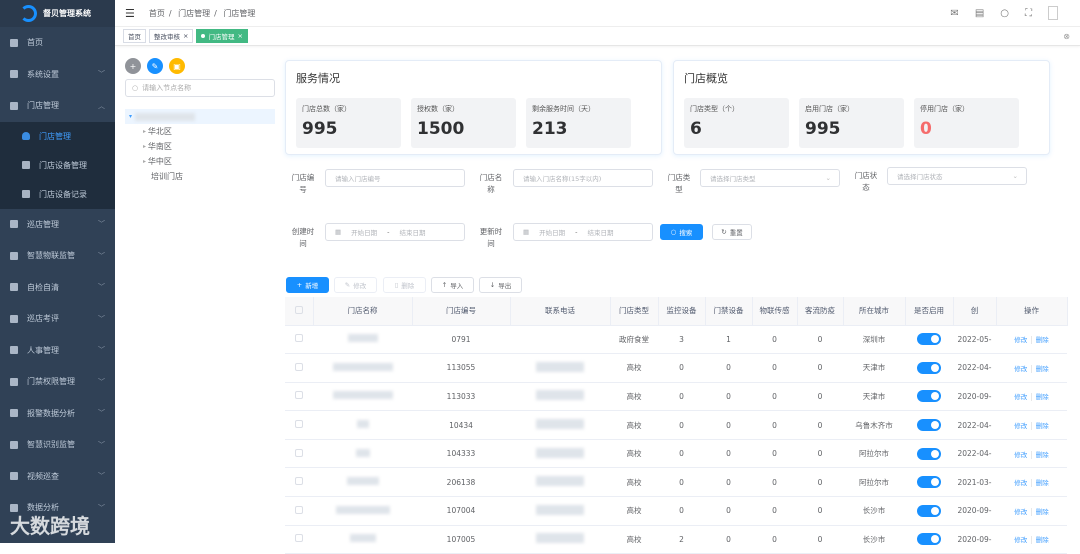  Describe the element at coordinates (134, 36) in the screenshot. I see `tab-home: 首页` at that location.